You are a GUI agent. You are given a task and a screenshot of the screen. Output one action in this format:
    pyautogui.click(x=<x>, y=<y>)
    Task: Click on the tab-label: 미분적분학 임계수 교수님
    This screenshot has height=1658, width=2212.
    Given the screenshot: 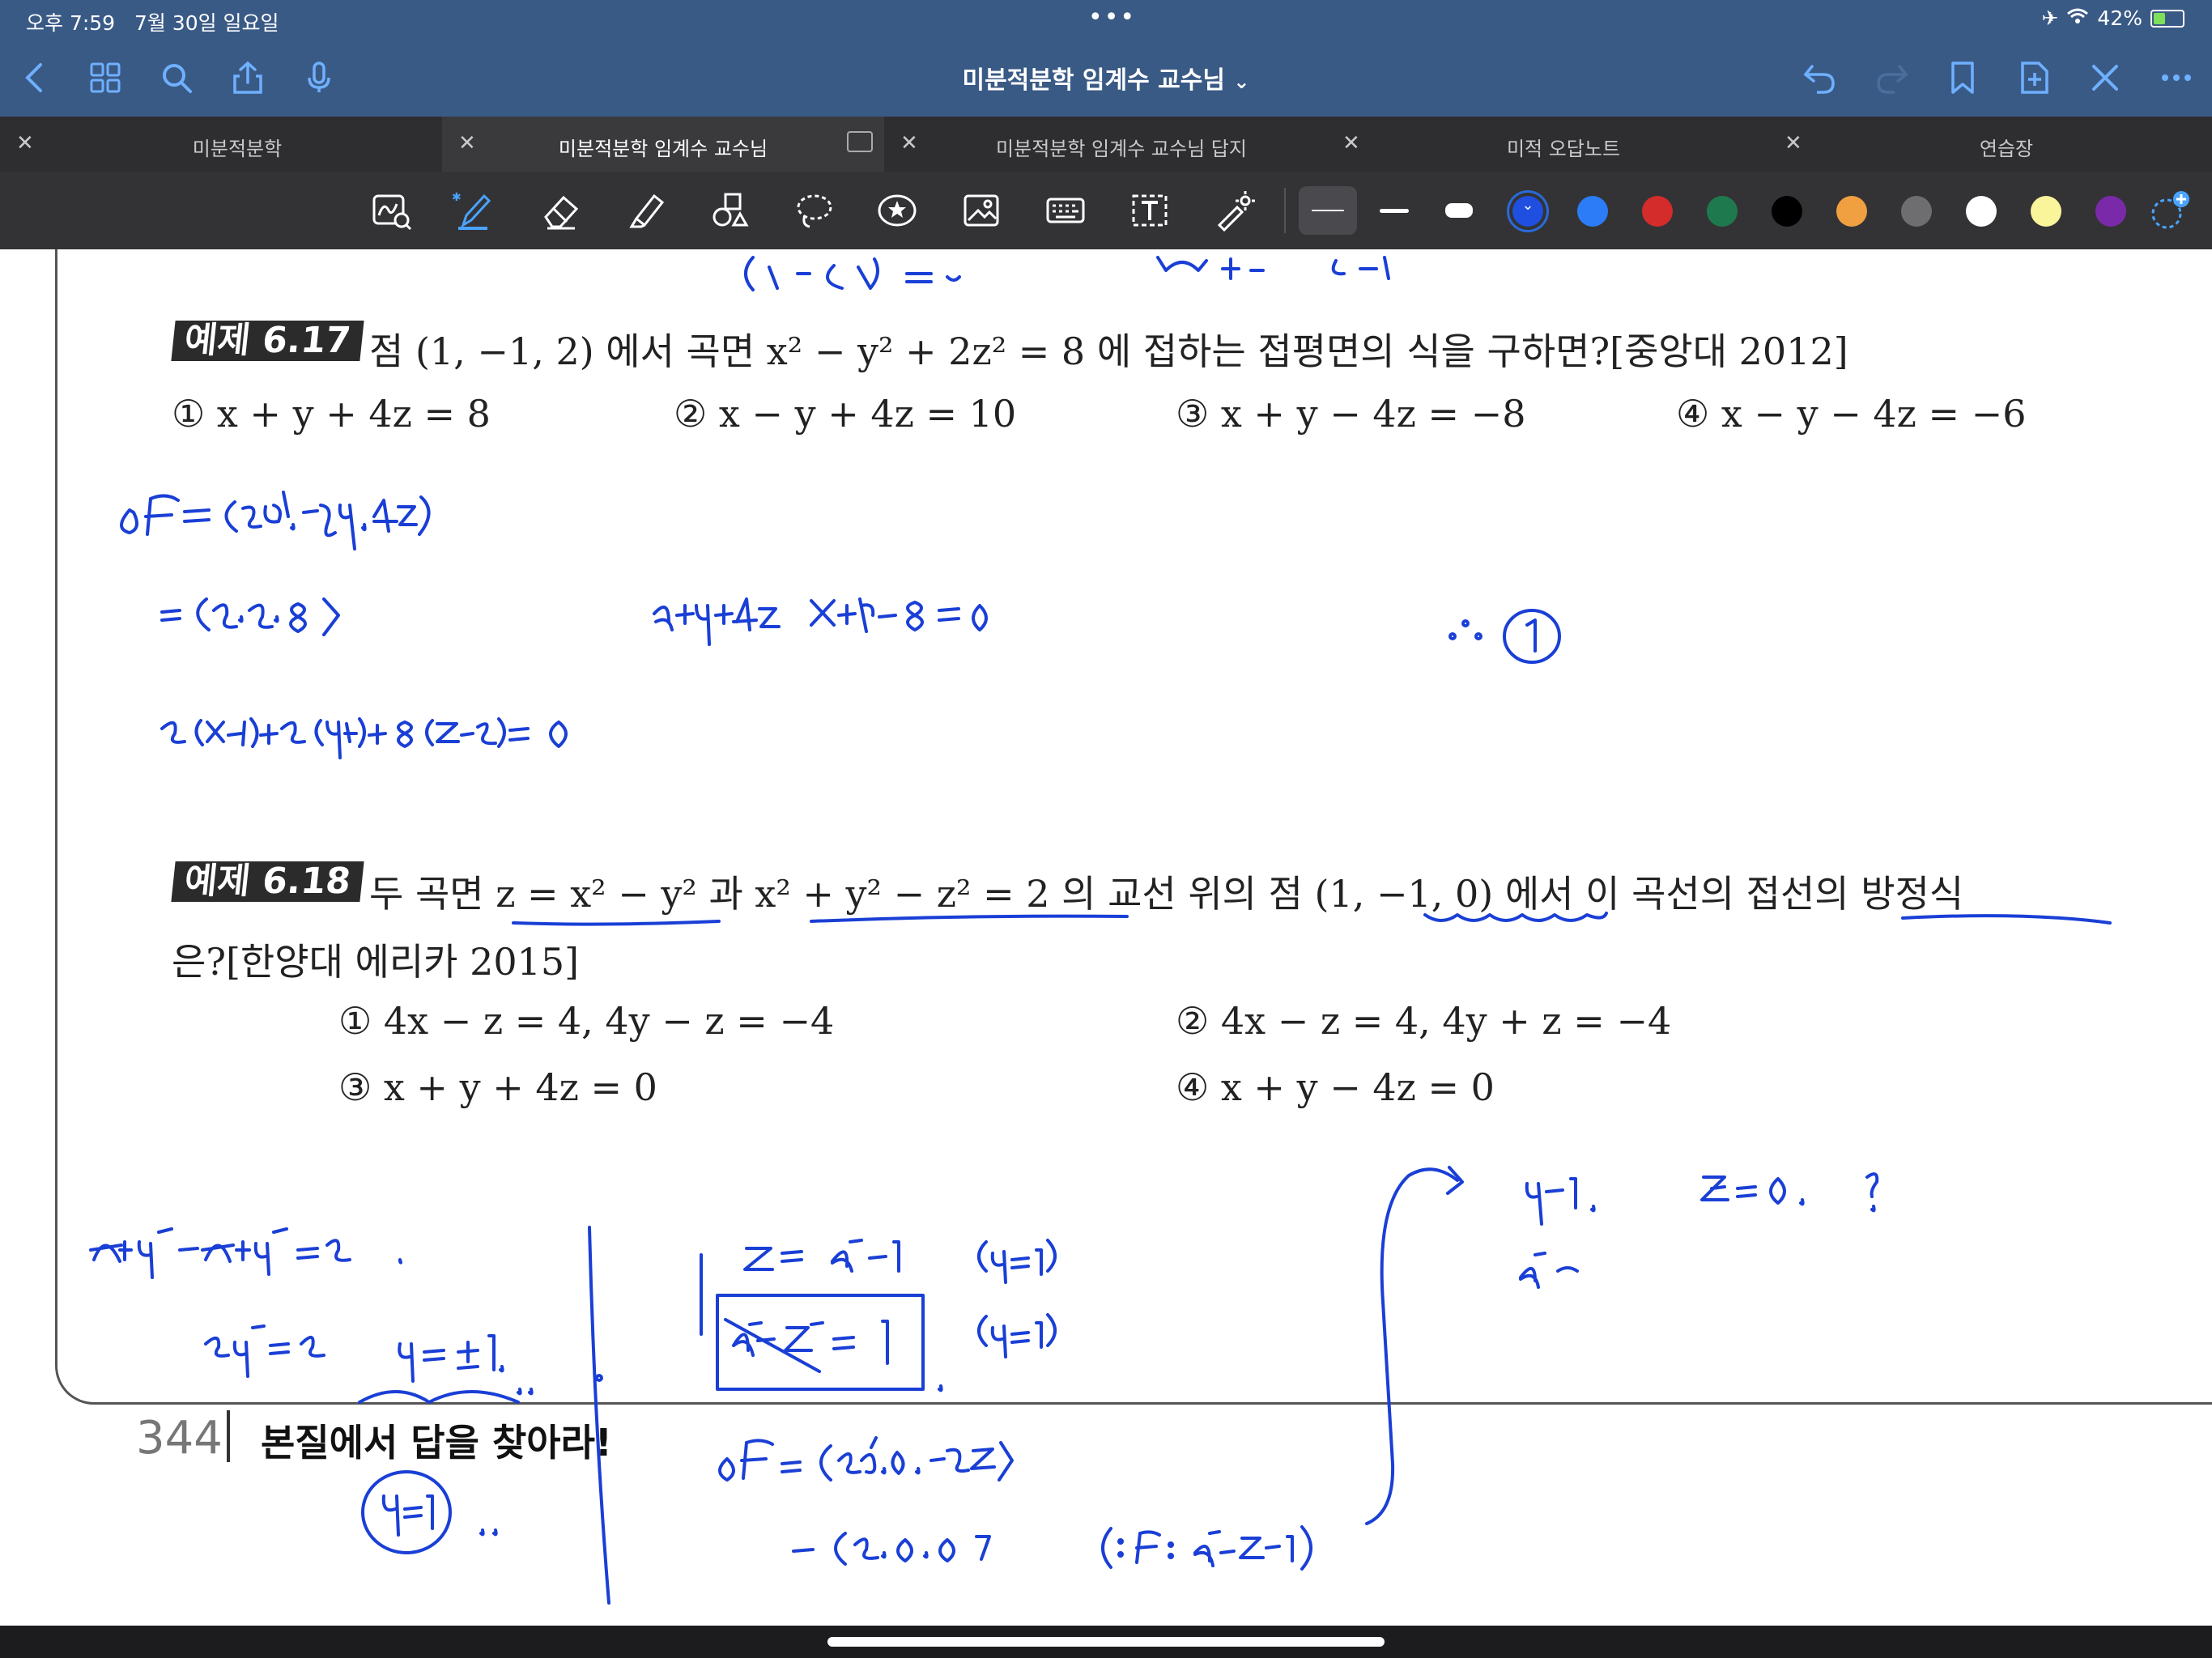 What is the action you would take?
    pyautogui.click(x=663, y=149)
    